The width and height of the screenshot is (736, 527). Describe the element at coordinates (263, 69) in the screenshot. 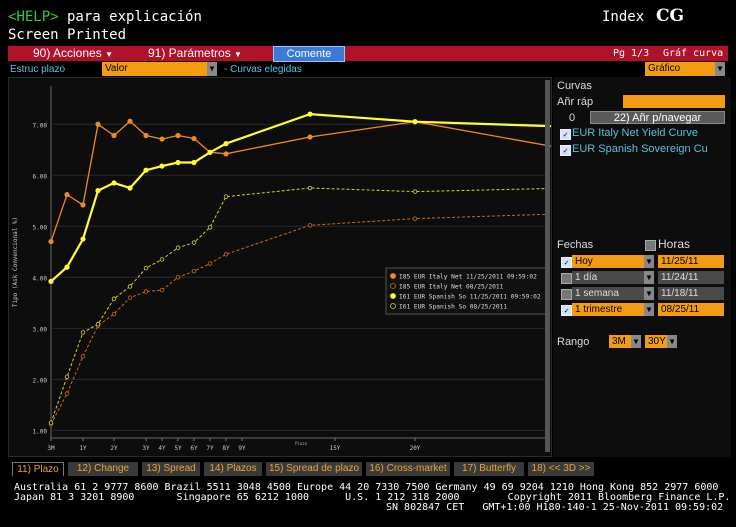

I see `curves-link: - Curvas elegidas` at that location.